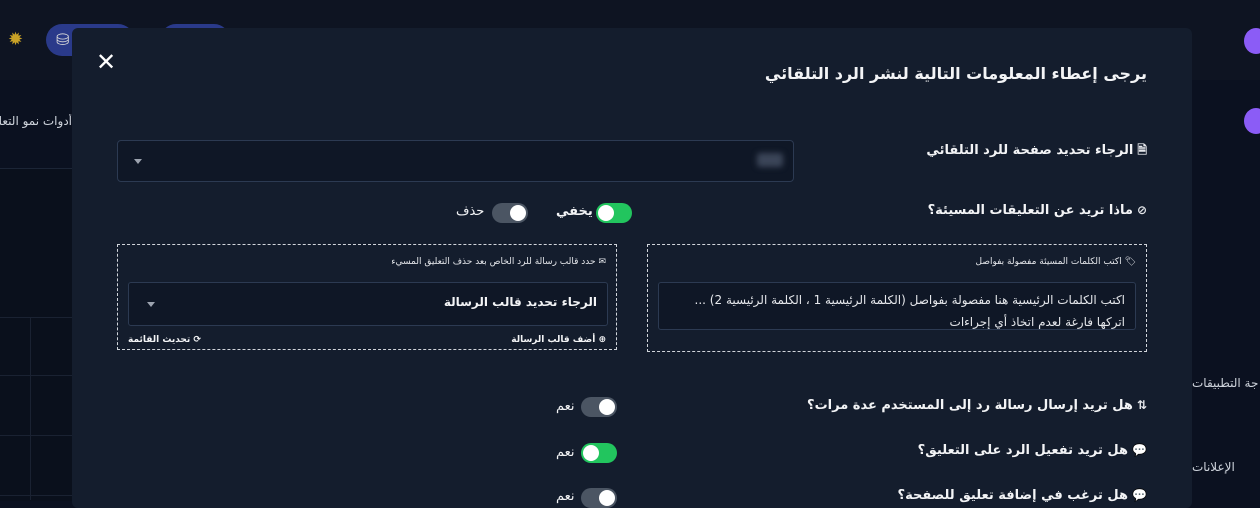 The image size is (1260, 508). Describe the element at coordinates (1036, 150) in the screenshot. I see `page-select-label: 🗎الرجاء تحديد صفحة للرد التلقائي` at that location.